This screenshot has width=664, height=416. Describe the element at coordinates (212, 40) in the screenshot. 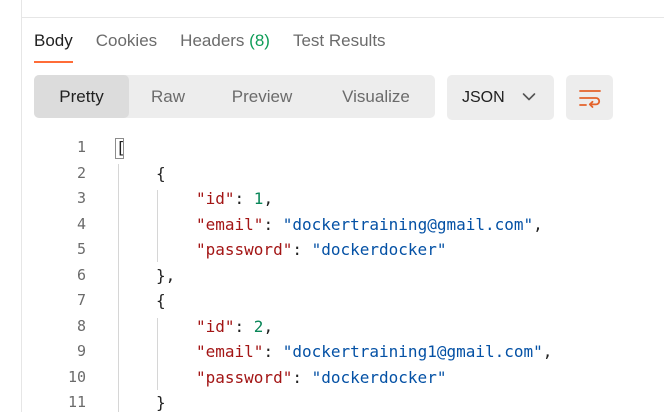

I see `tab-headers-label: Headers` at that location.